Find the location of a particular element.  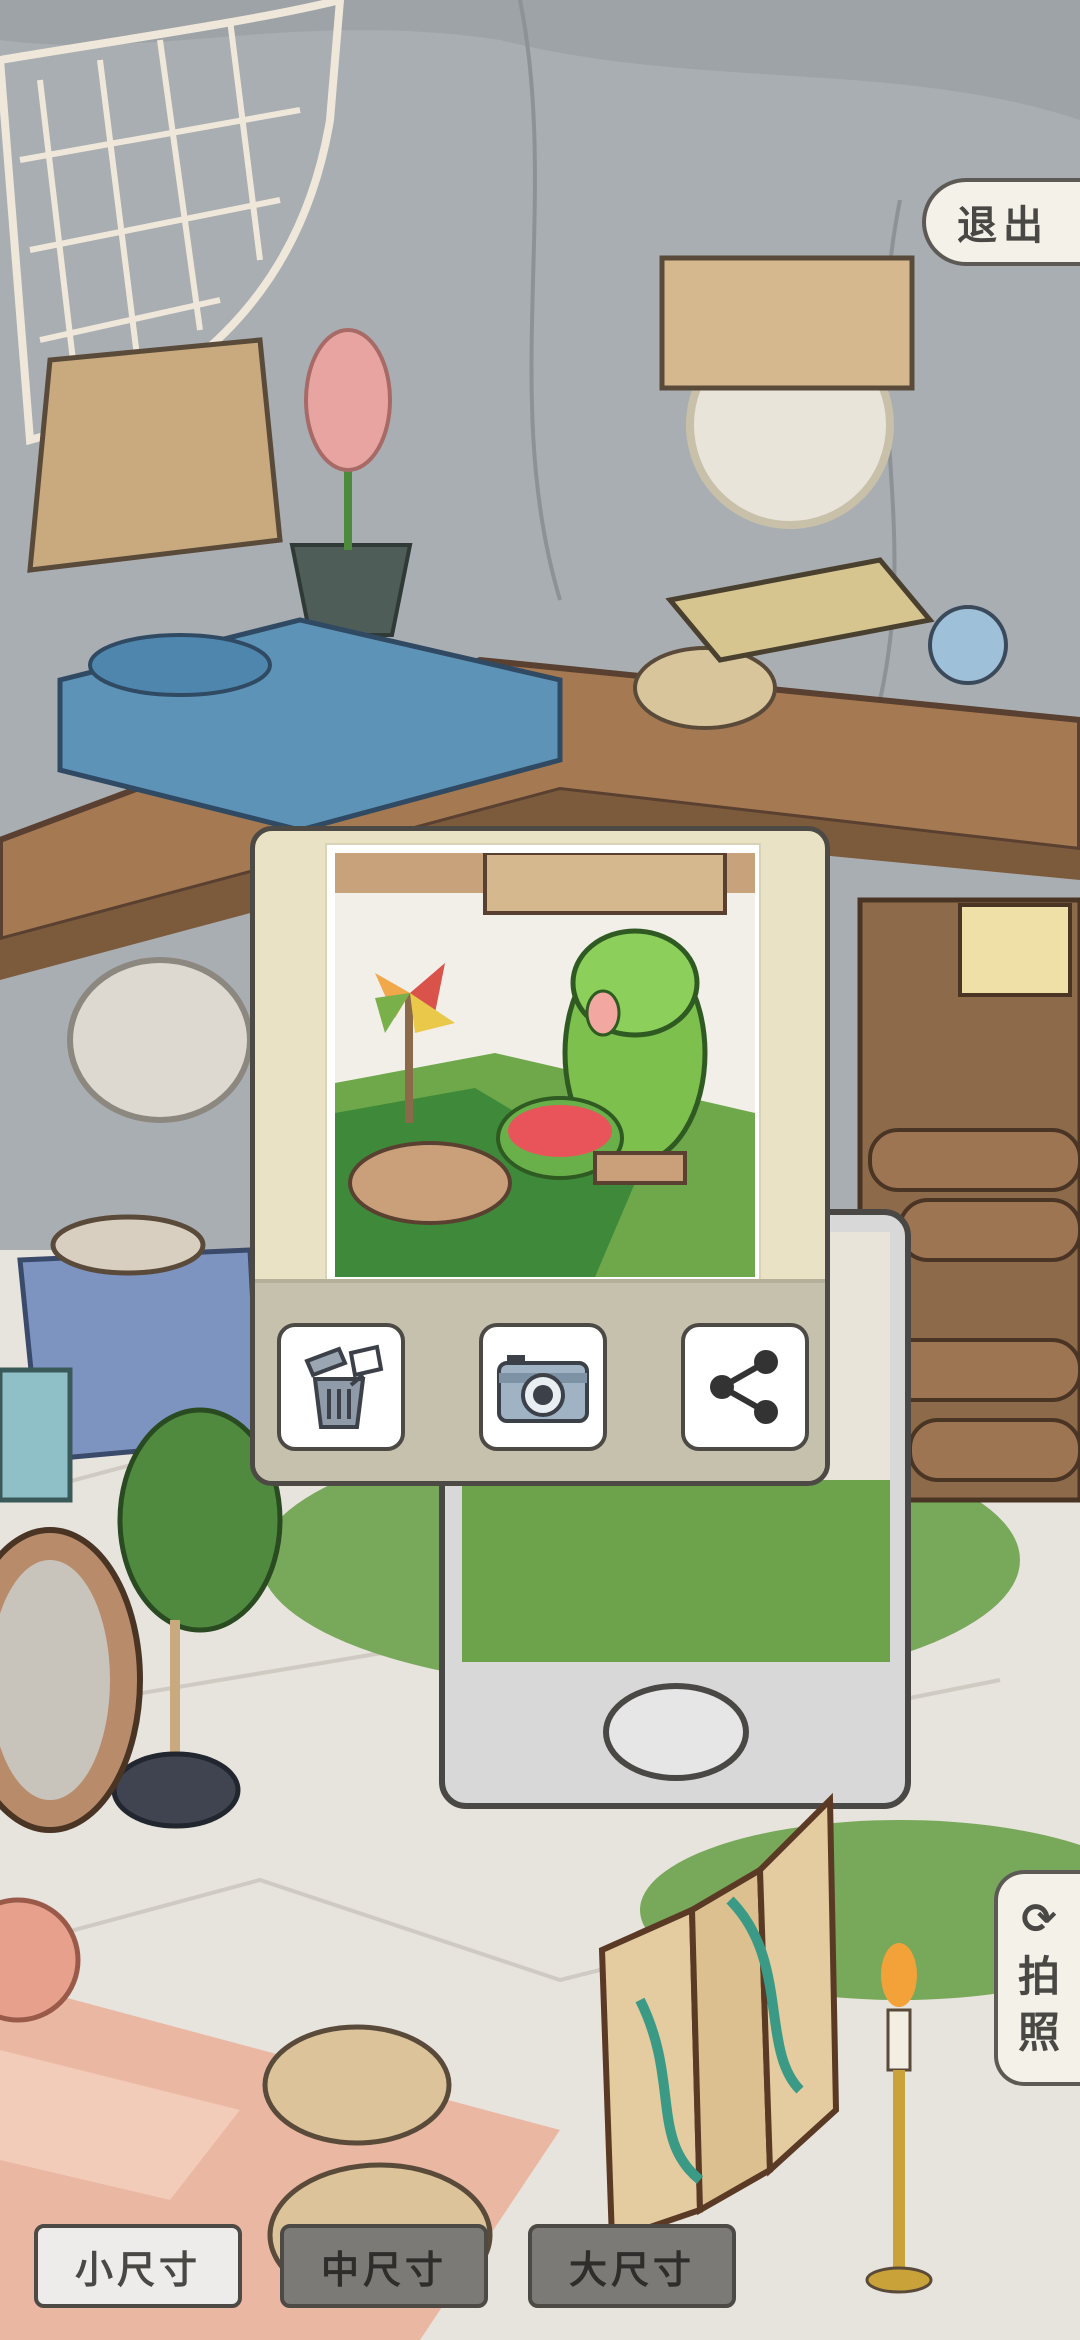

size-small-label: 小尺寸 is located at coordinates (137, 2269).